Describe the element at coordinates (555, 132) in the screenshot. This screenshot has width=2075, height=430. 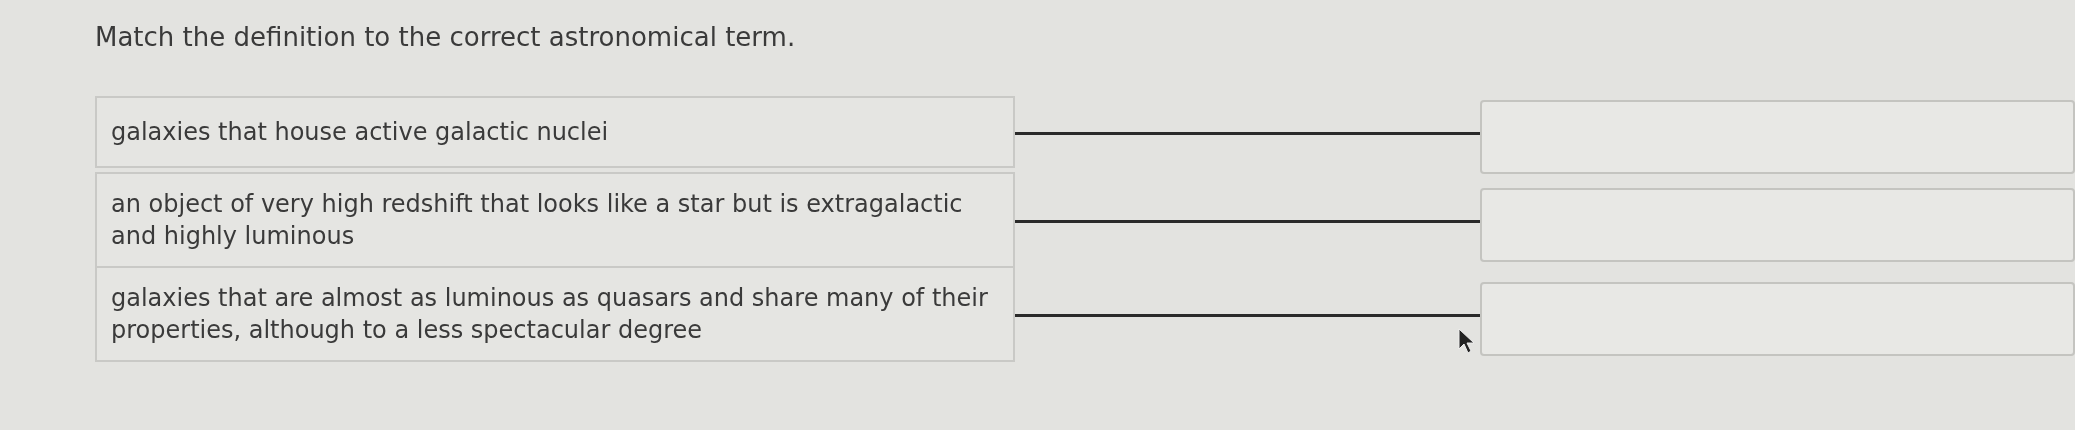
I see `definition-box: galaxies that house active galactic nuclei` at that location.